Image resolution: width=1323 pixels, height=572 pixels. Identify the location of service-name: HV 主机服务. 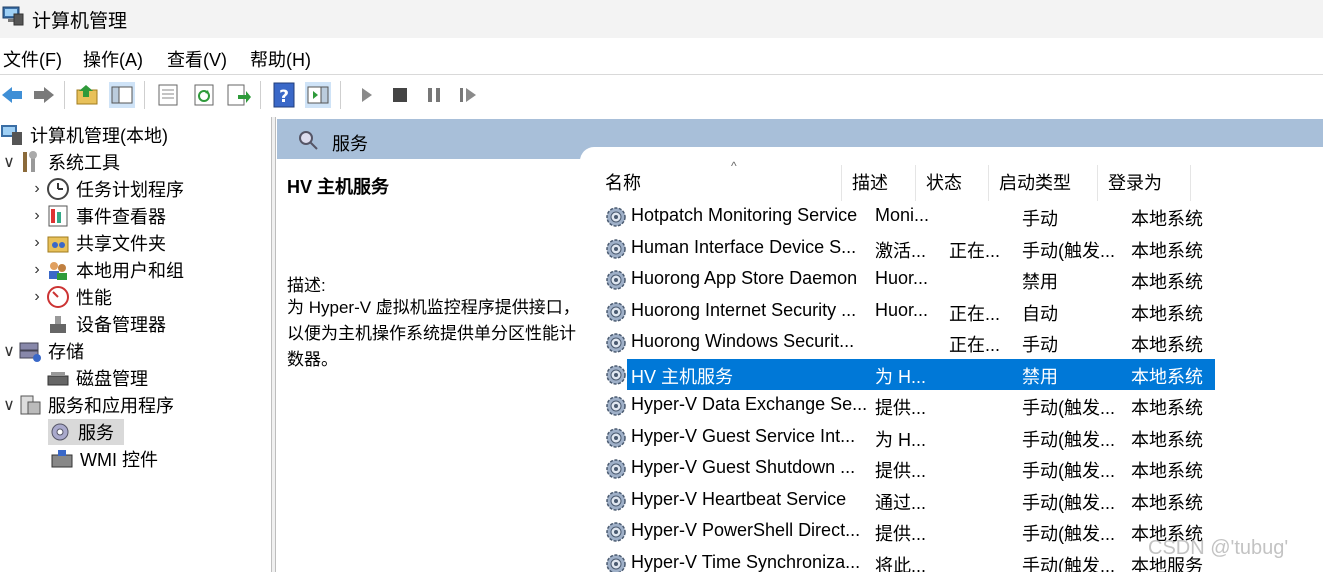
(682, 376).